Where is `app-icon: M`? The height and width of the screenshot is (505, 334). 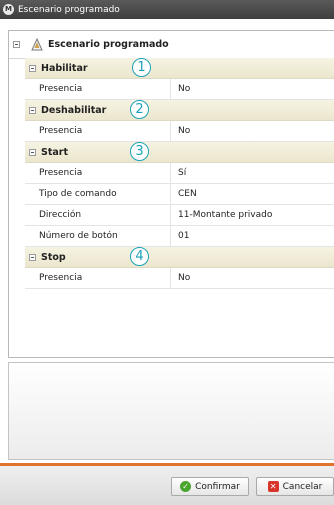
app-icon: M is located at coordinates (8, 9).